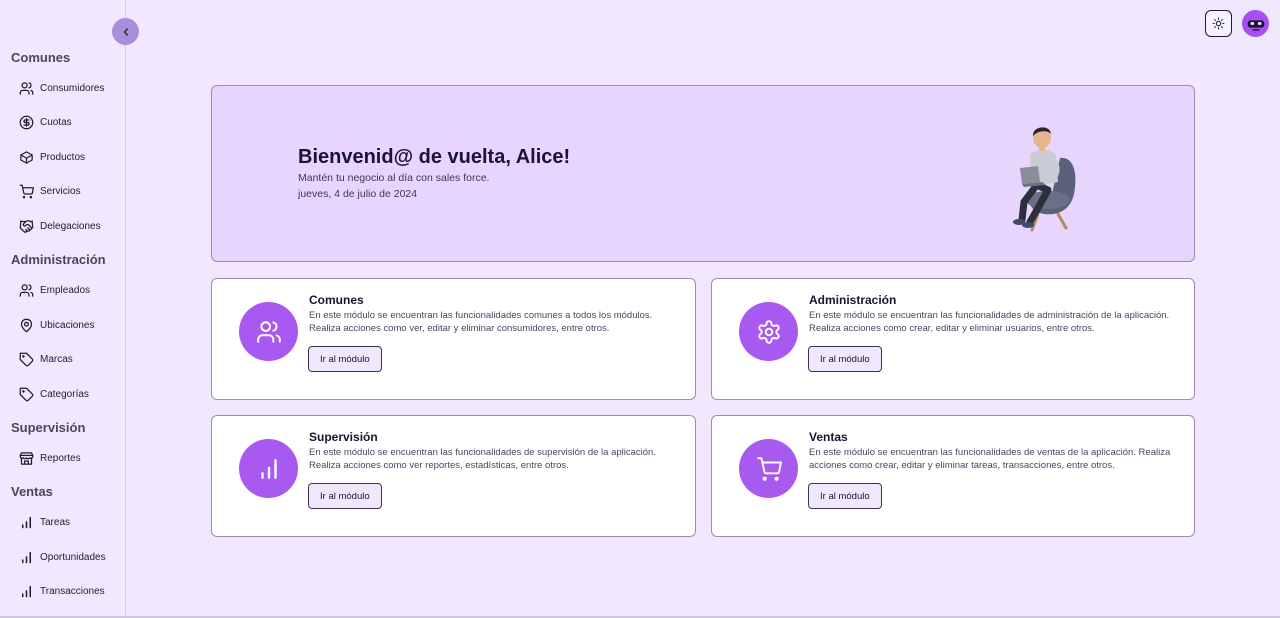 Image resolution: width=1280 pixels, height=618 pixels. I want to click on robot-avatar-icon, so click(1255, 25).